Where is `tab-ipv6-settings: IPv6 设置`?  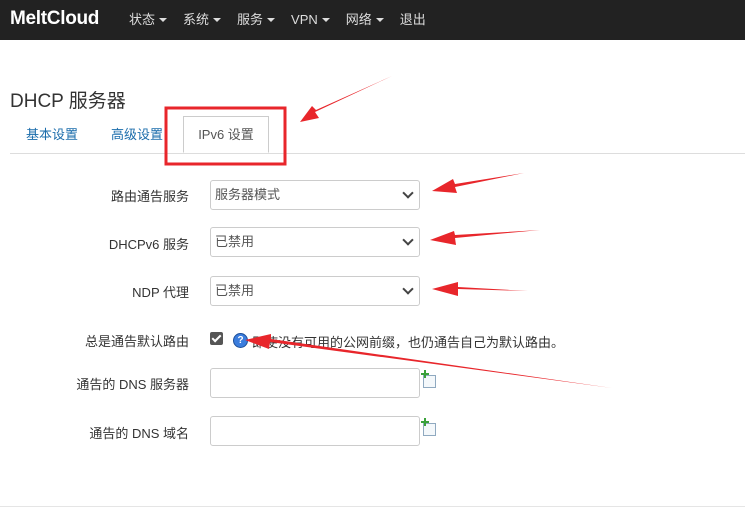 tab-ipv6-settings: IPv6 设置 is located at coordinates (226, 134).